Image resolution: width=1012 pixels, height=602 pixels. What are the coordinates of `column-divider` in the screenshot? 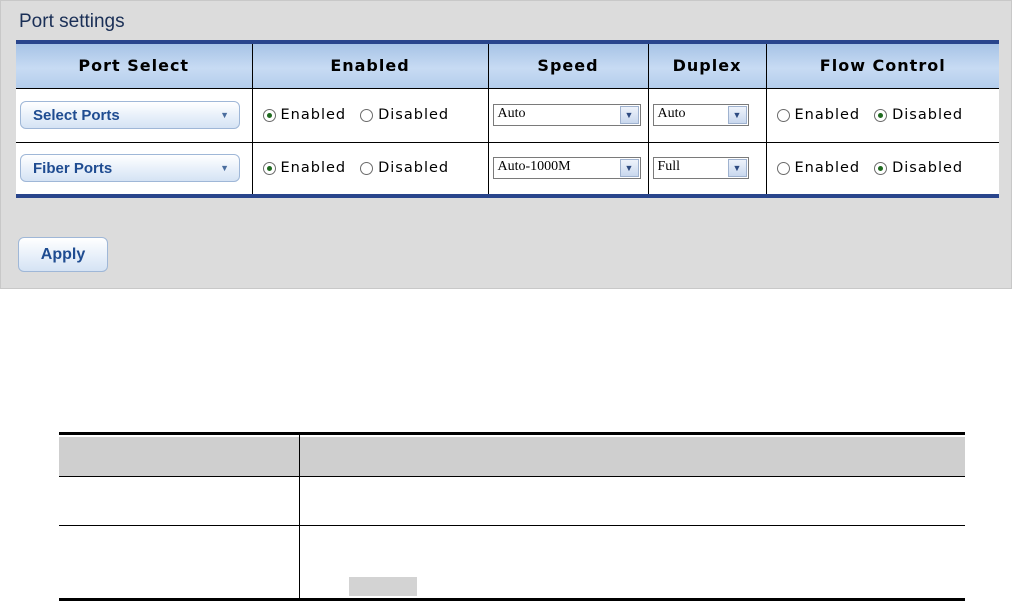 It's located at (299, 516).